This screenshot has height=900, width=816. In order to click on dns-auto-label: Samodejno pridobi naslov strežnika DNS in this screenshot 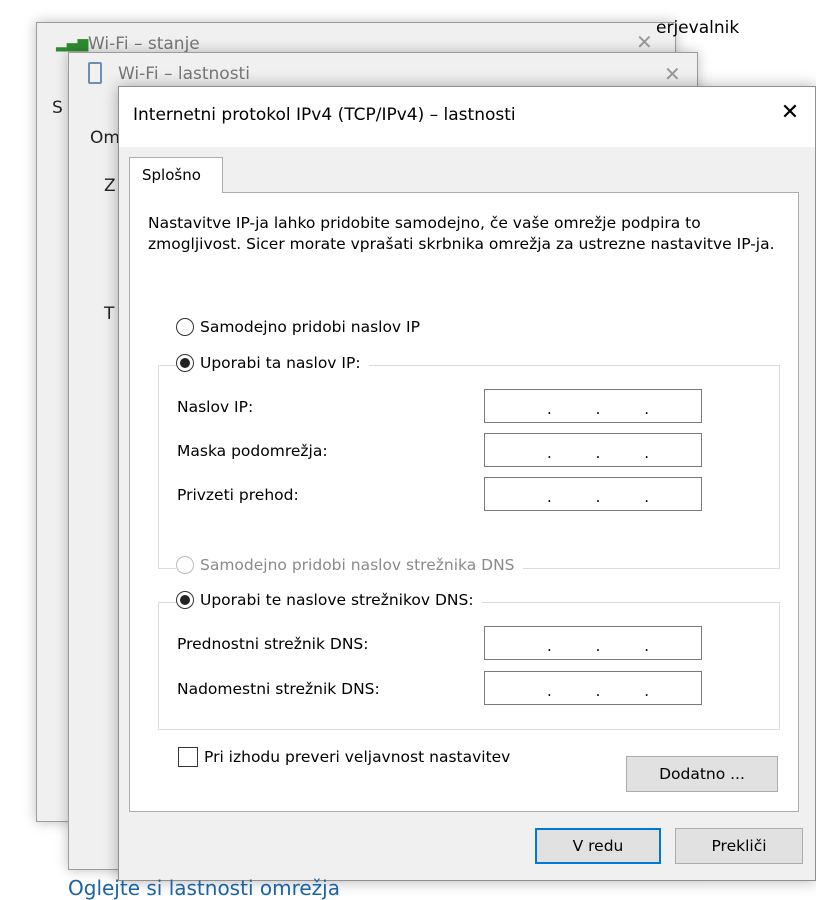, I will do `click(357, 565)`.